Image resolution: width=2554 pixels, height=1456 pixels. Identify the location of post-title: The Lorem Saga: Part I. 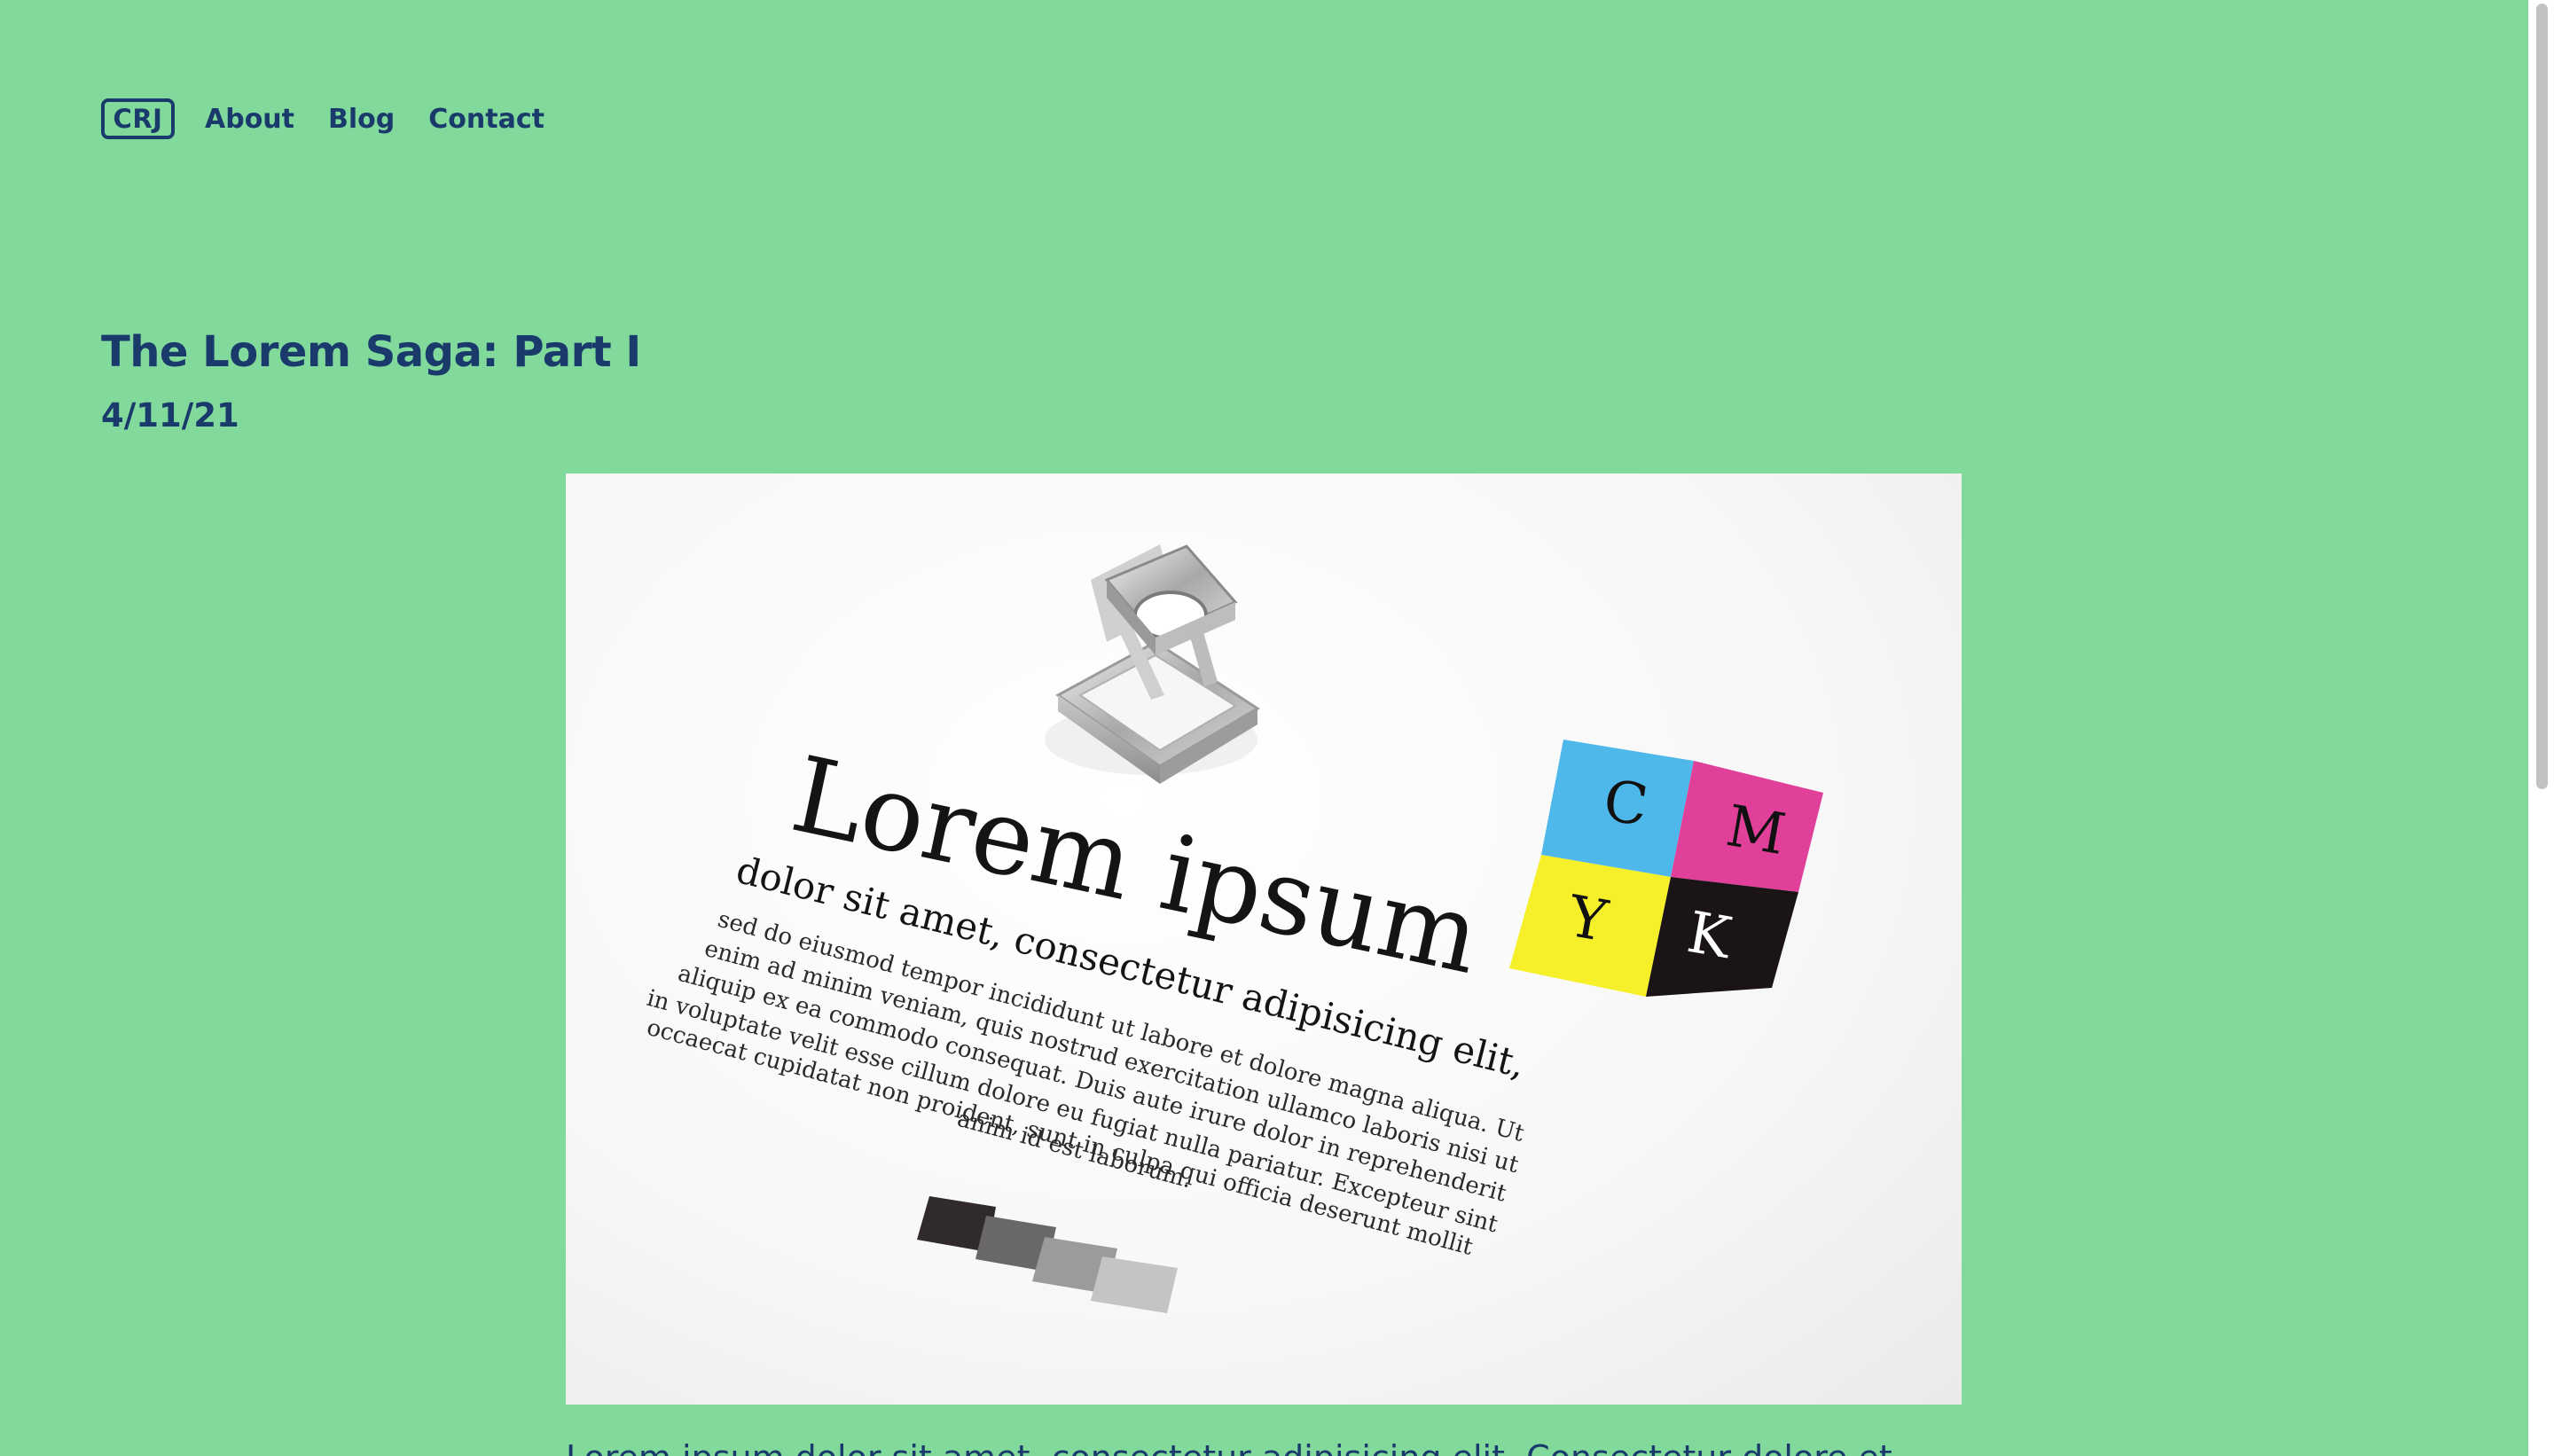
(371, 352).